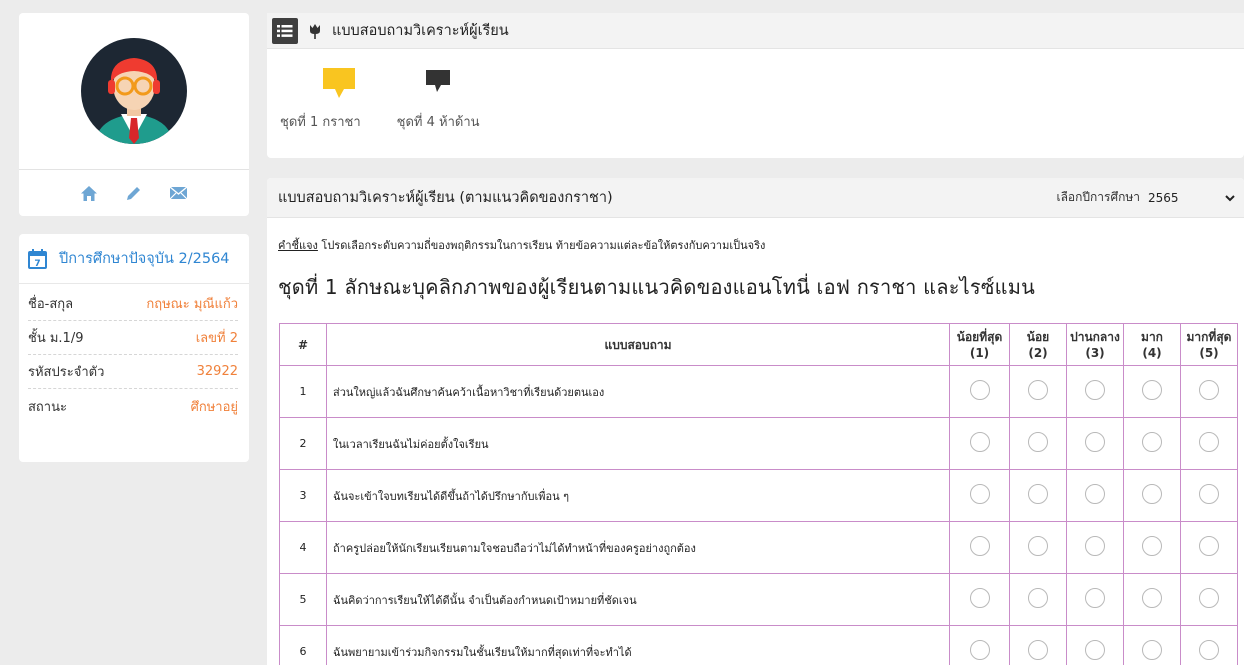 This screenshot has width=1244, height=665. What do you see at coordinates (178, 193) in the screenshot?
I see `envelope-icon` at bounding box center [178, 193].